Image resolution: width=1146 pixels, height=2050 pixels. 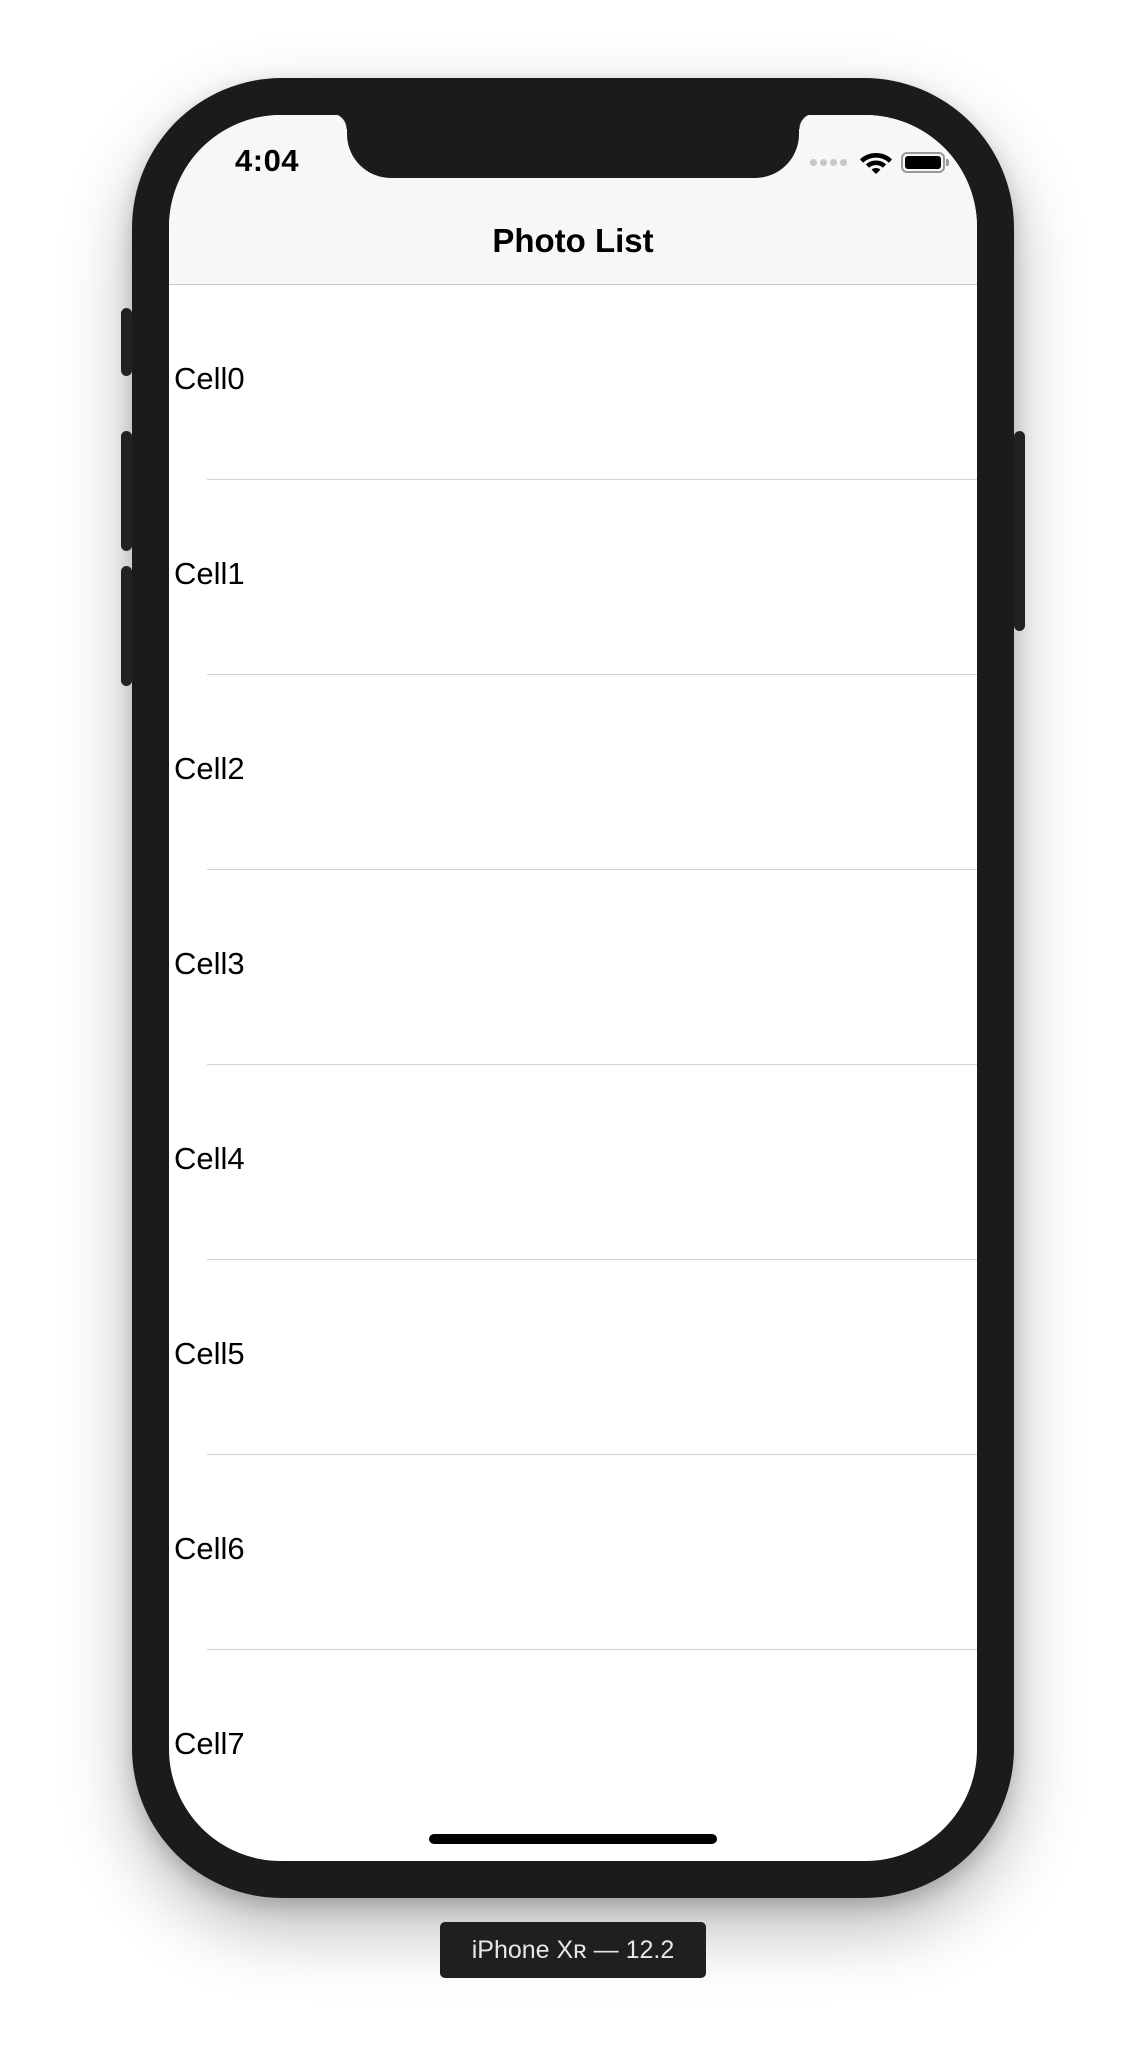 What do you see at coordinates (126, 491) in the screenshot?
I see `volume-up-button` at bounding box center [126, 491].